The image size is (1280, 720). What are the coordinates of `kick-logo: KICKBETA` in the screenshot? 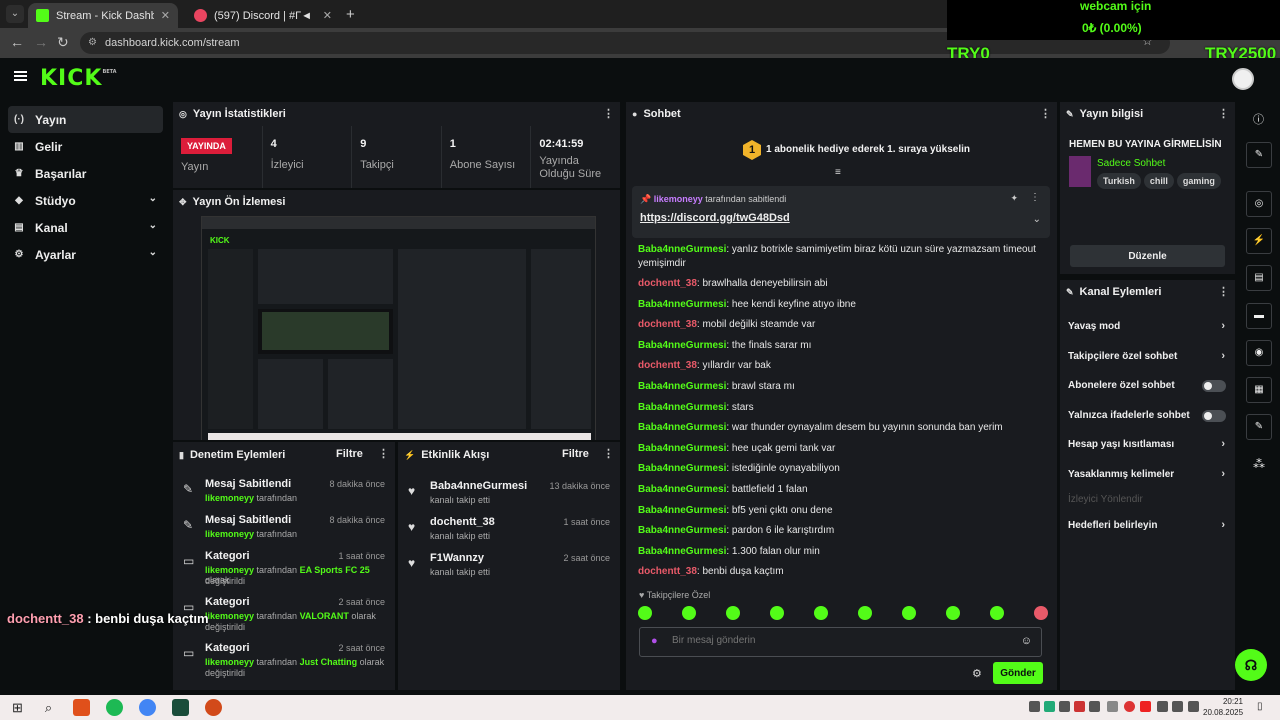 It's located at (78, 78).